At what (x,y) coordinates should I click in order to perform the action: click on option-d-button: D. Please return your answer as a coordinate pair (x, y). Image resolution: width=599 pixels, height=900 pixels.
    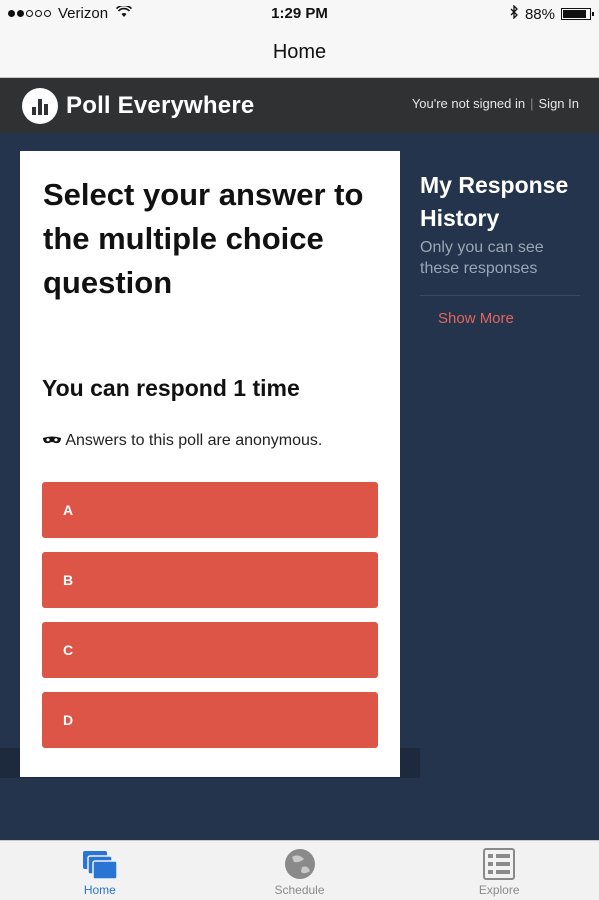
    Looking at the image, I should click on (210, 720).